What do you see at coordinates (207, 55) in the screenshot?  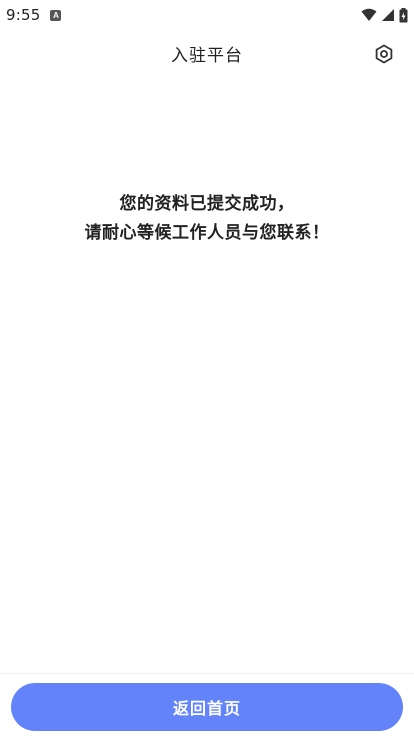 I see `page-title: 入驻平台` at bounding box center [207, 55].